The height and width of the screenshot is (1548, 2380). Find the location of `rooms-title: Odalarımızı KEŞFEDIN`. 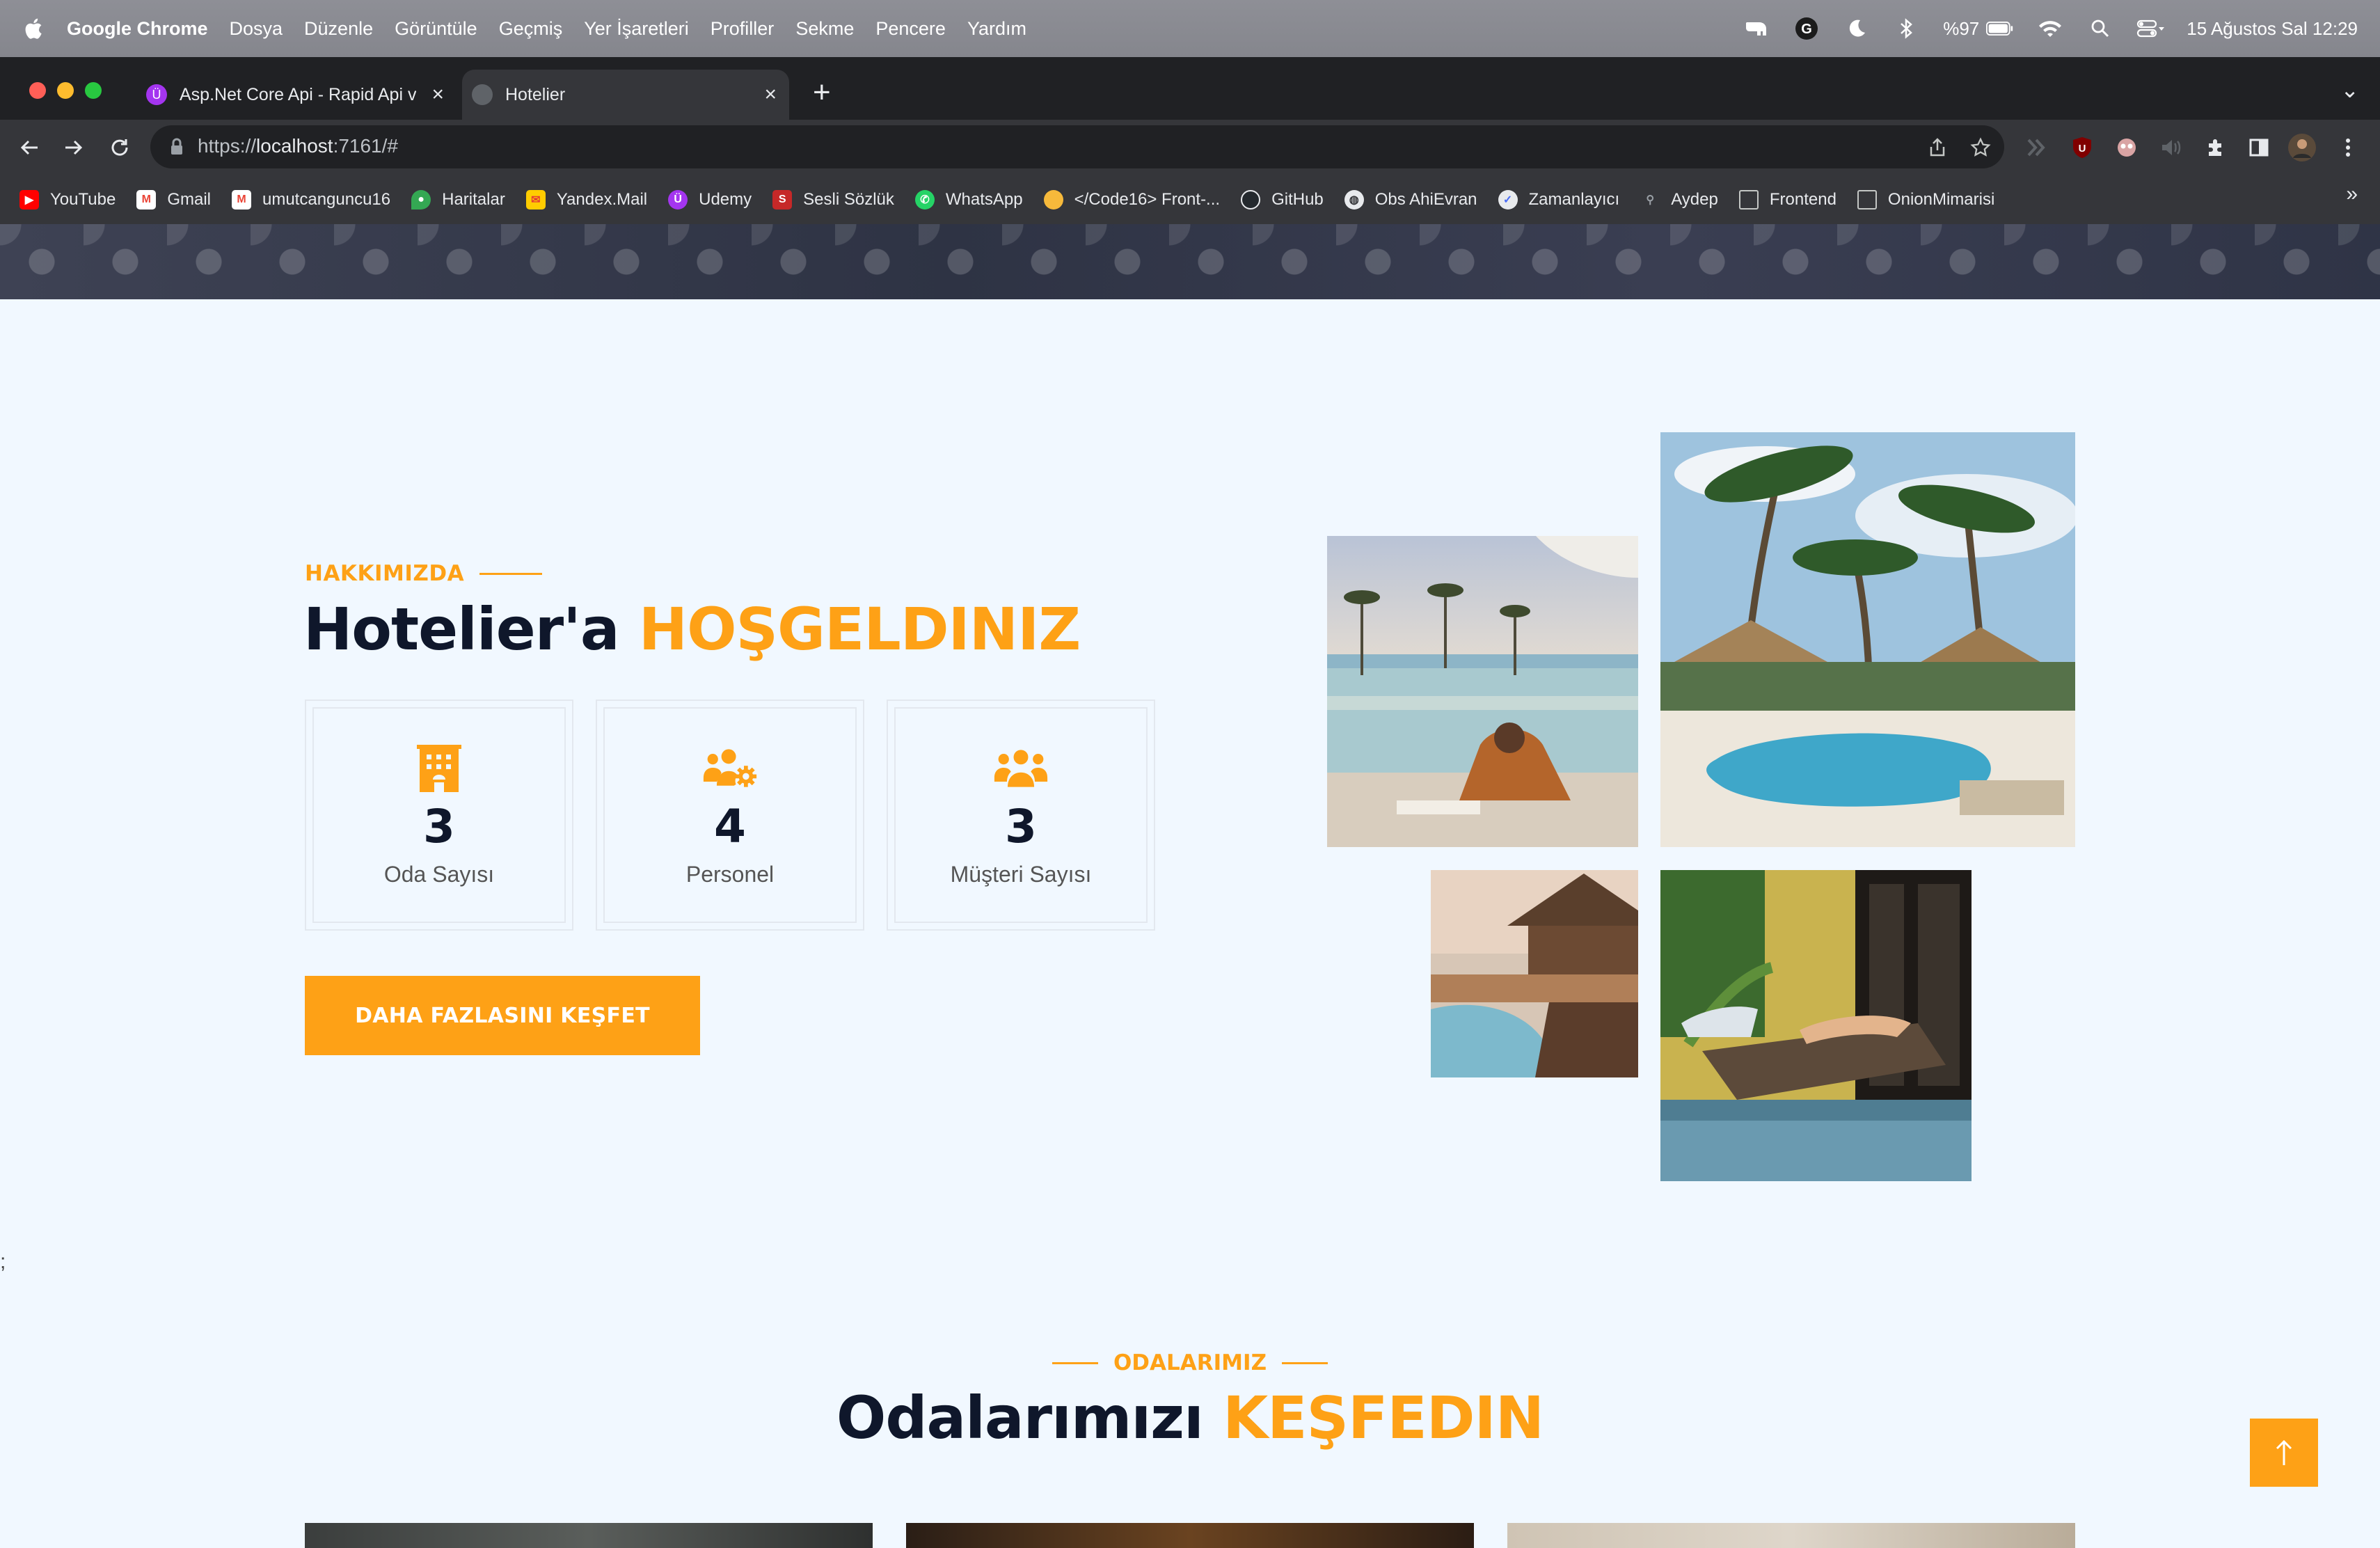

rooms-title: Odalarımızı KEŞFEDIN is located at coordinates (1190, 1418).